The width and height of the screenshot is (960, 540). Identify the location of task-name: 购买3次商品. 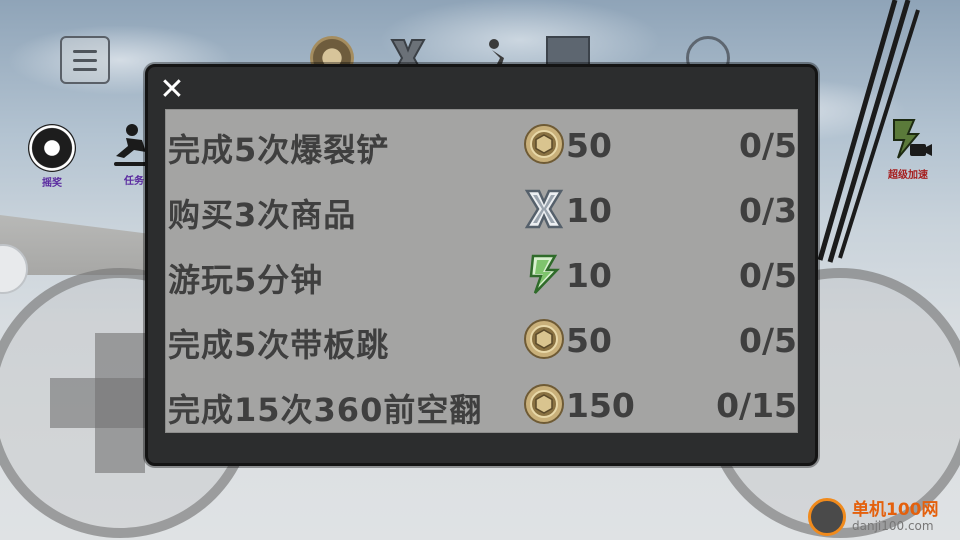
(262, 215).